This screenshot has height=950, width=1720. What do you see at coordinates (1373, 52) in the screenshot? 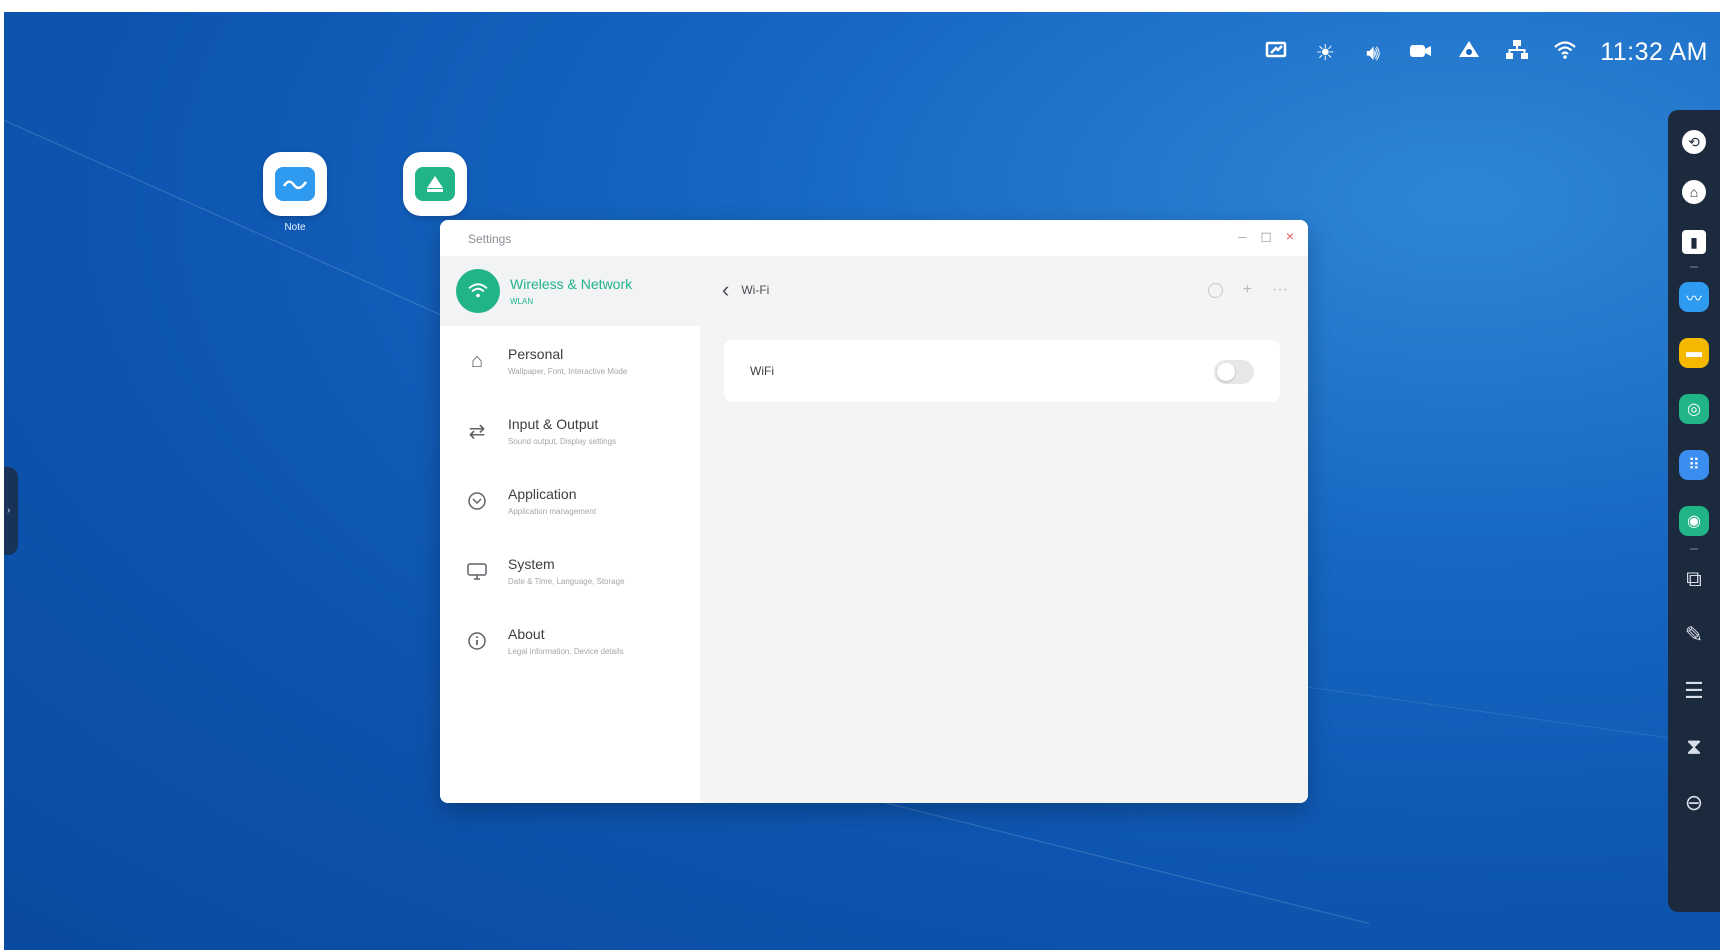
I see `volume-icon: 🔊︎` at bounding box center [1373, 52].